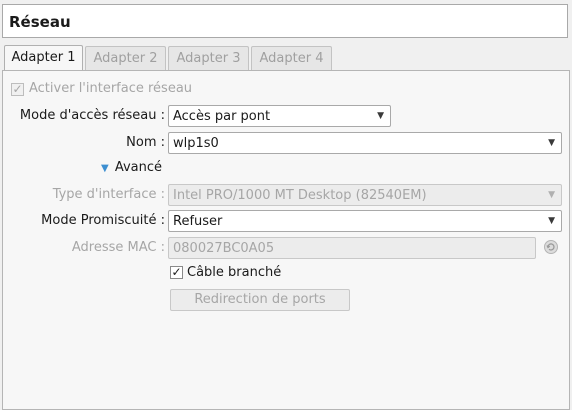 This screenshot has height=410, width=572. Describe the element at coordinates (118, 247) in the screenshot. I see `mac-label: Adresse MAC :` at that location.